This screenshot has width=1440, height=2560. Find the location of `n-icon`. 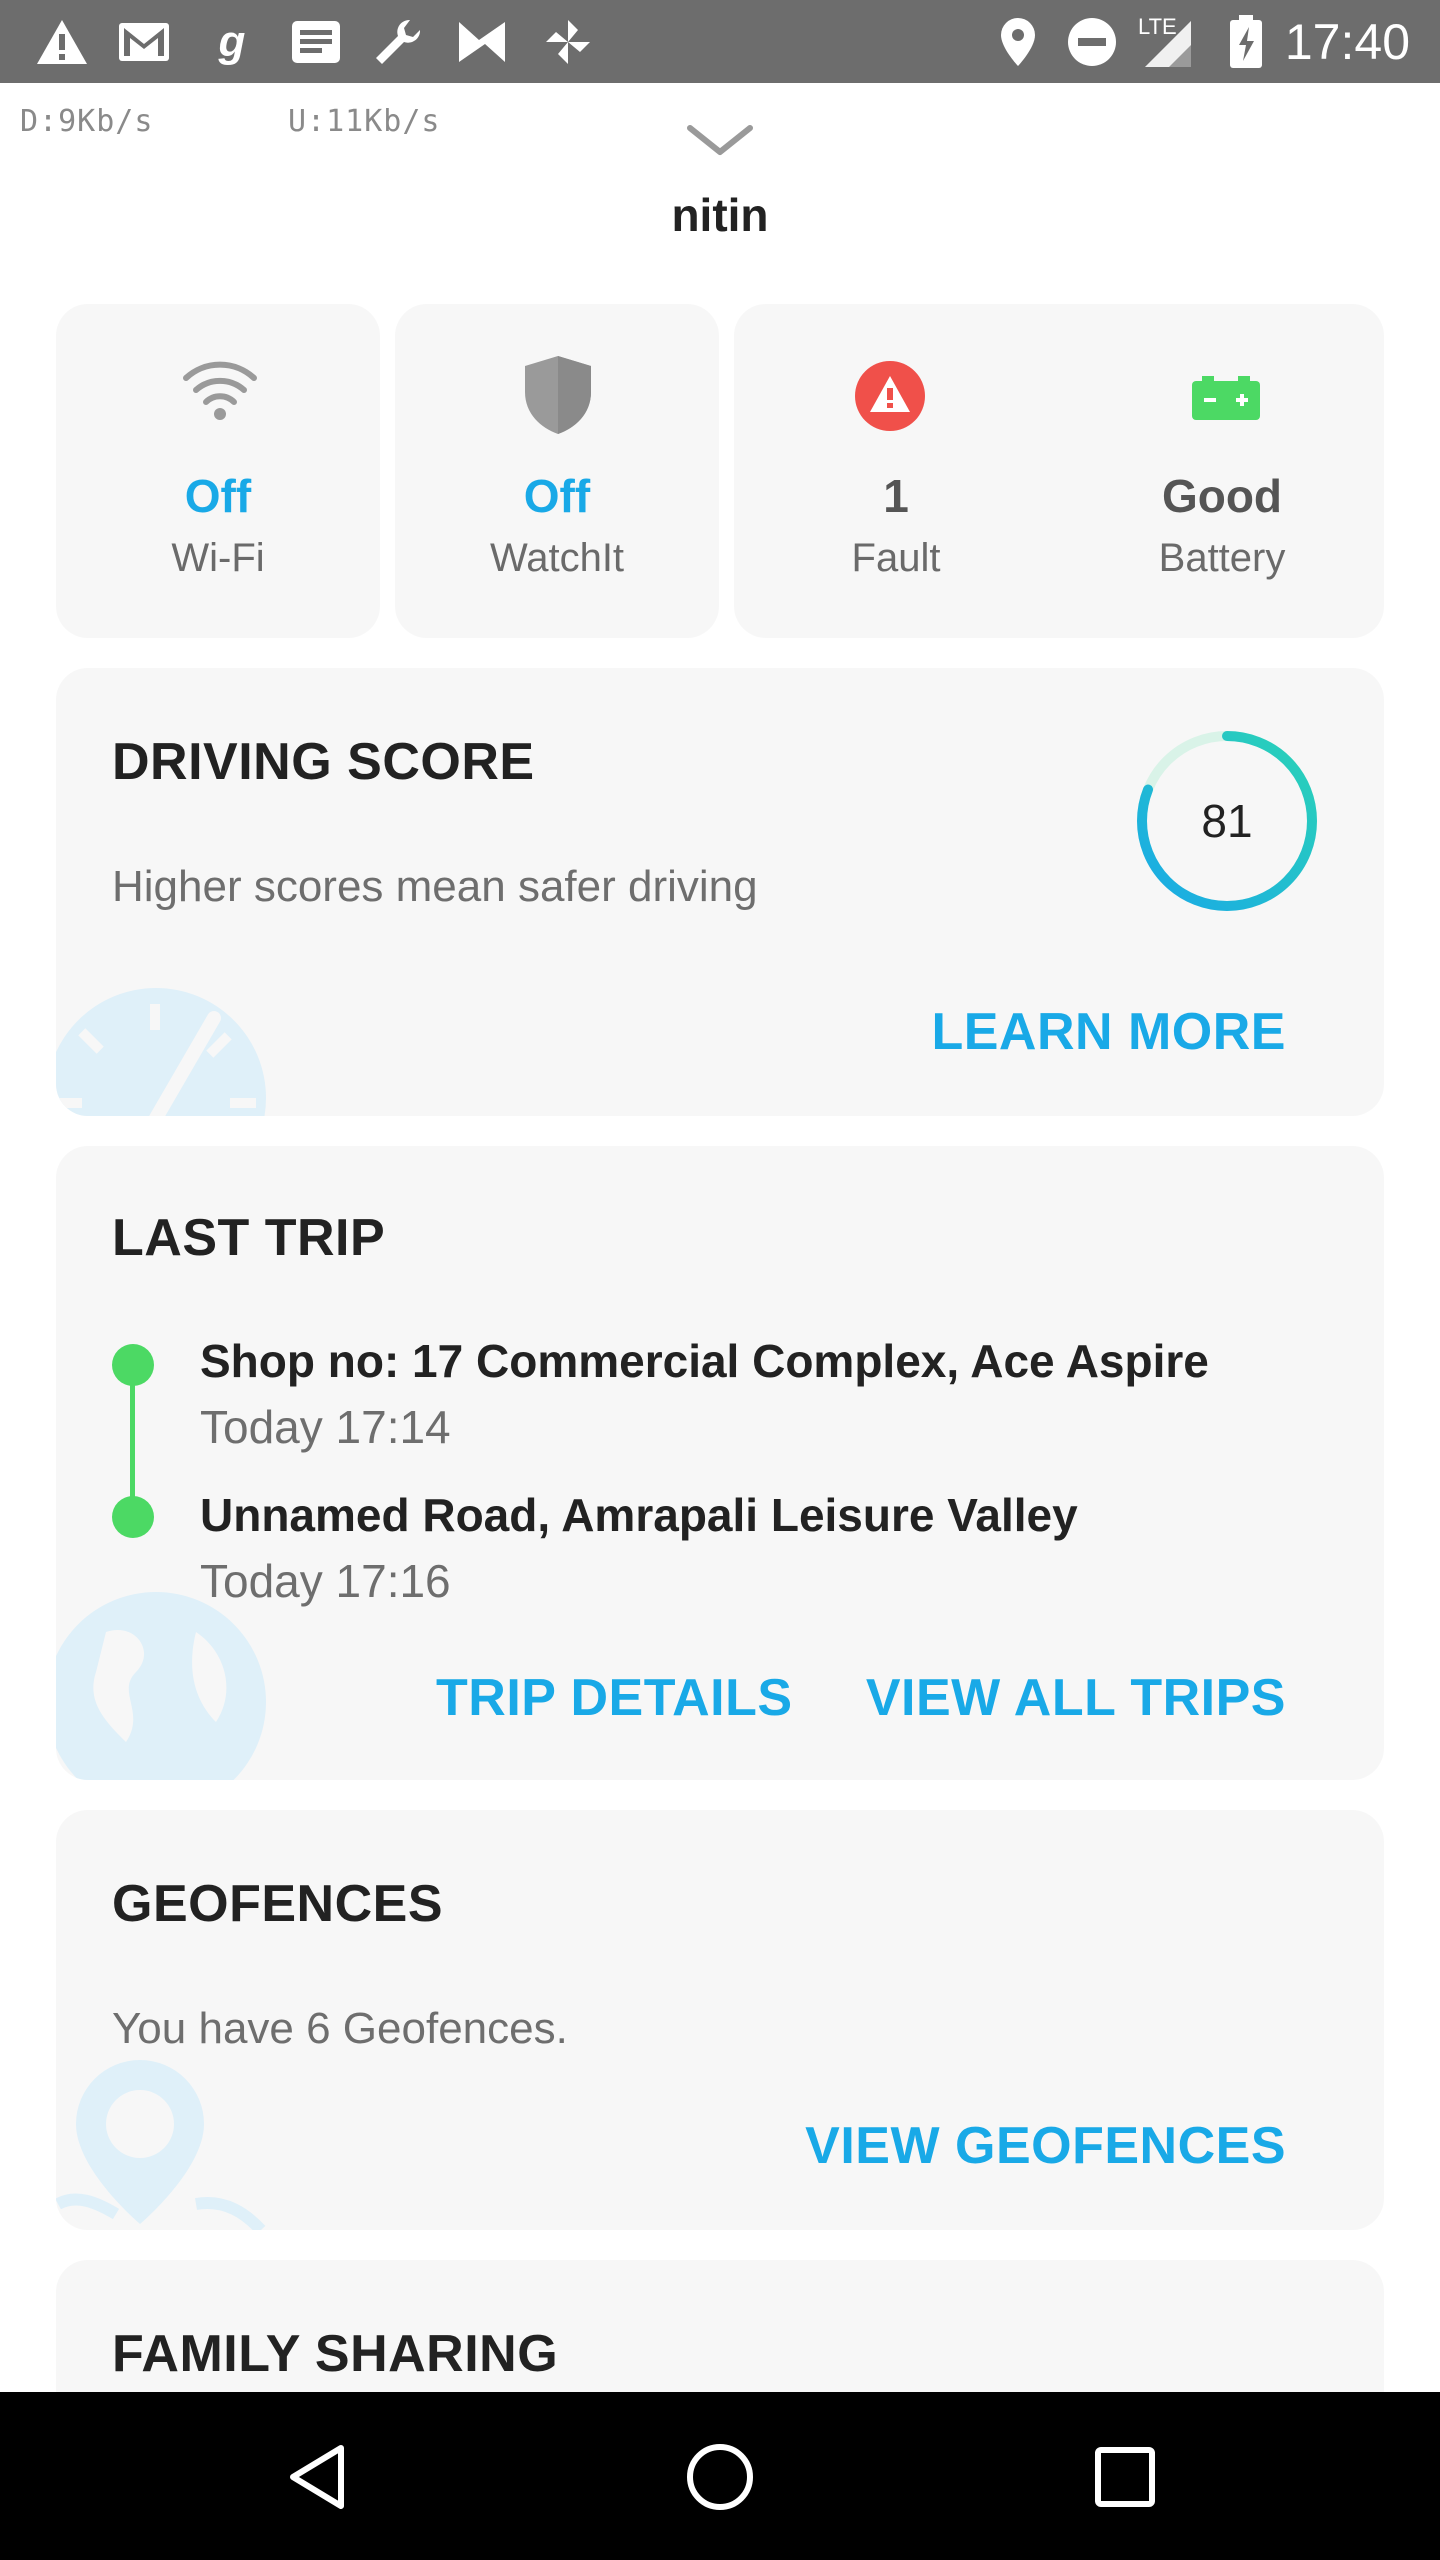

n-icon is located at coordinates (482, 42).